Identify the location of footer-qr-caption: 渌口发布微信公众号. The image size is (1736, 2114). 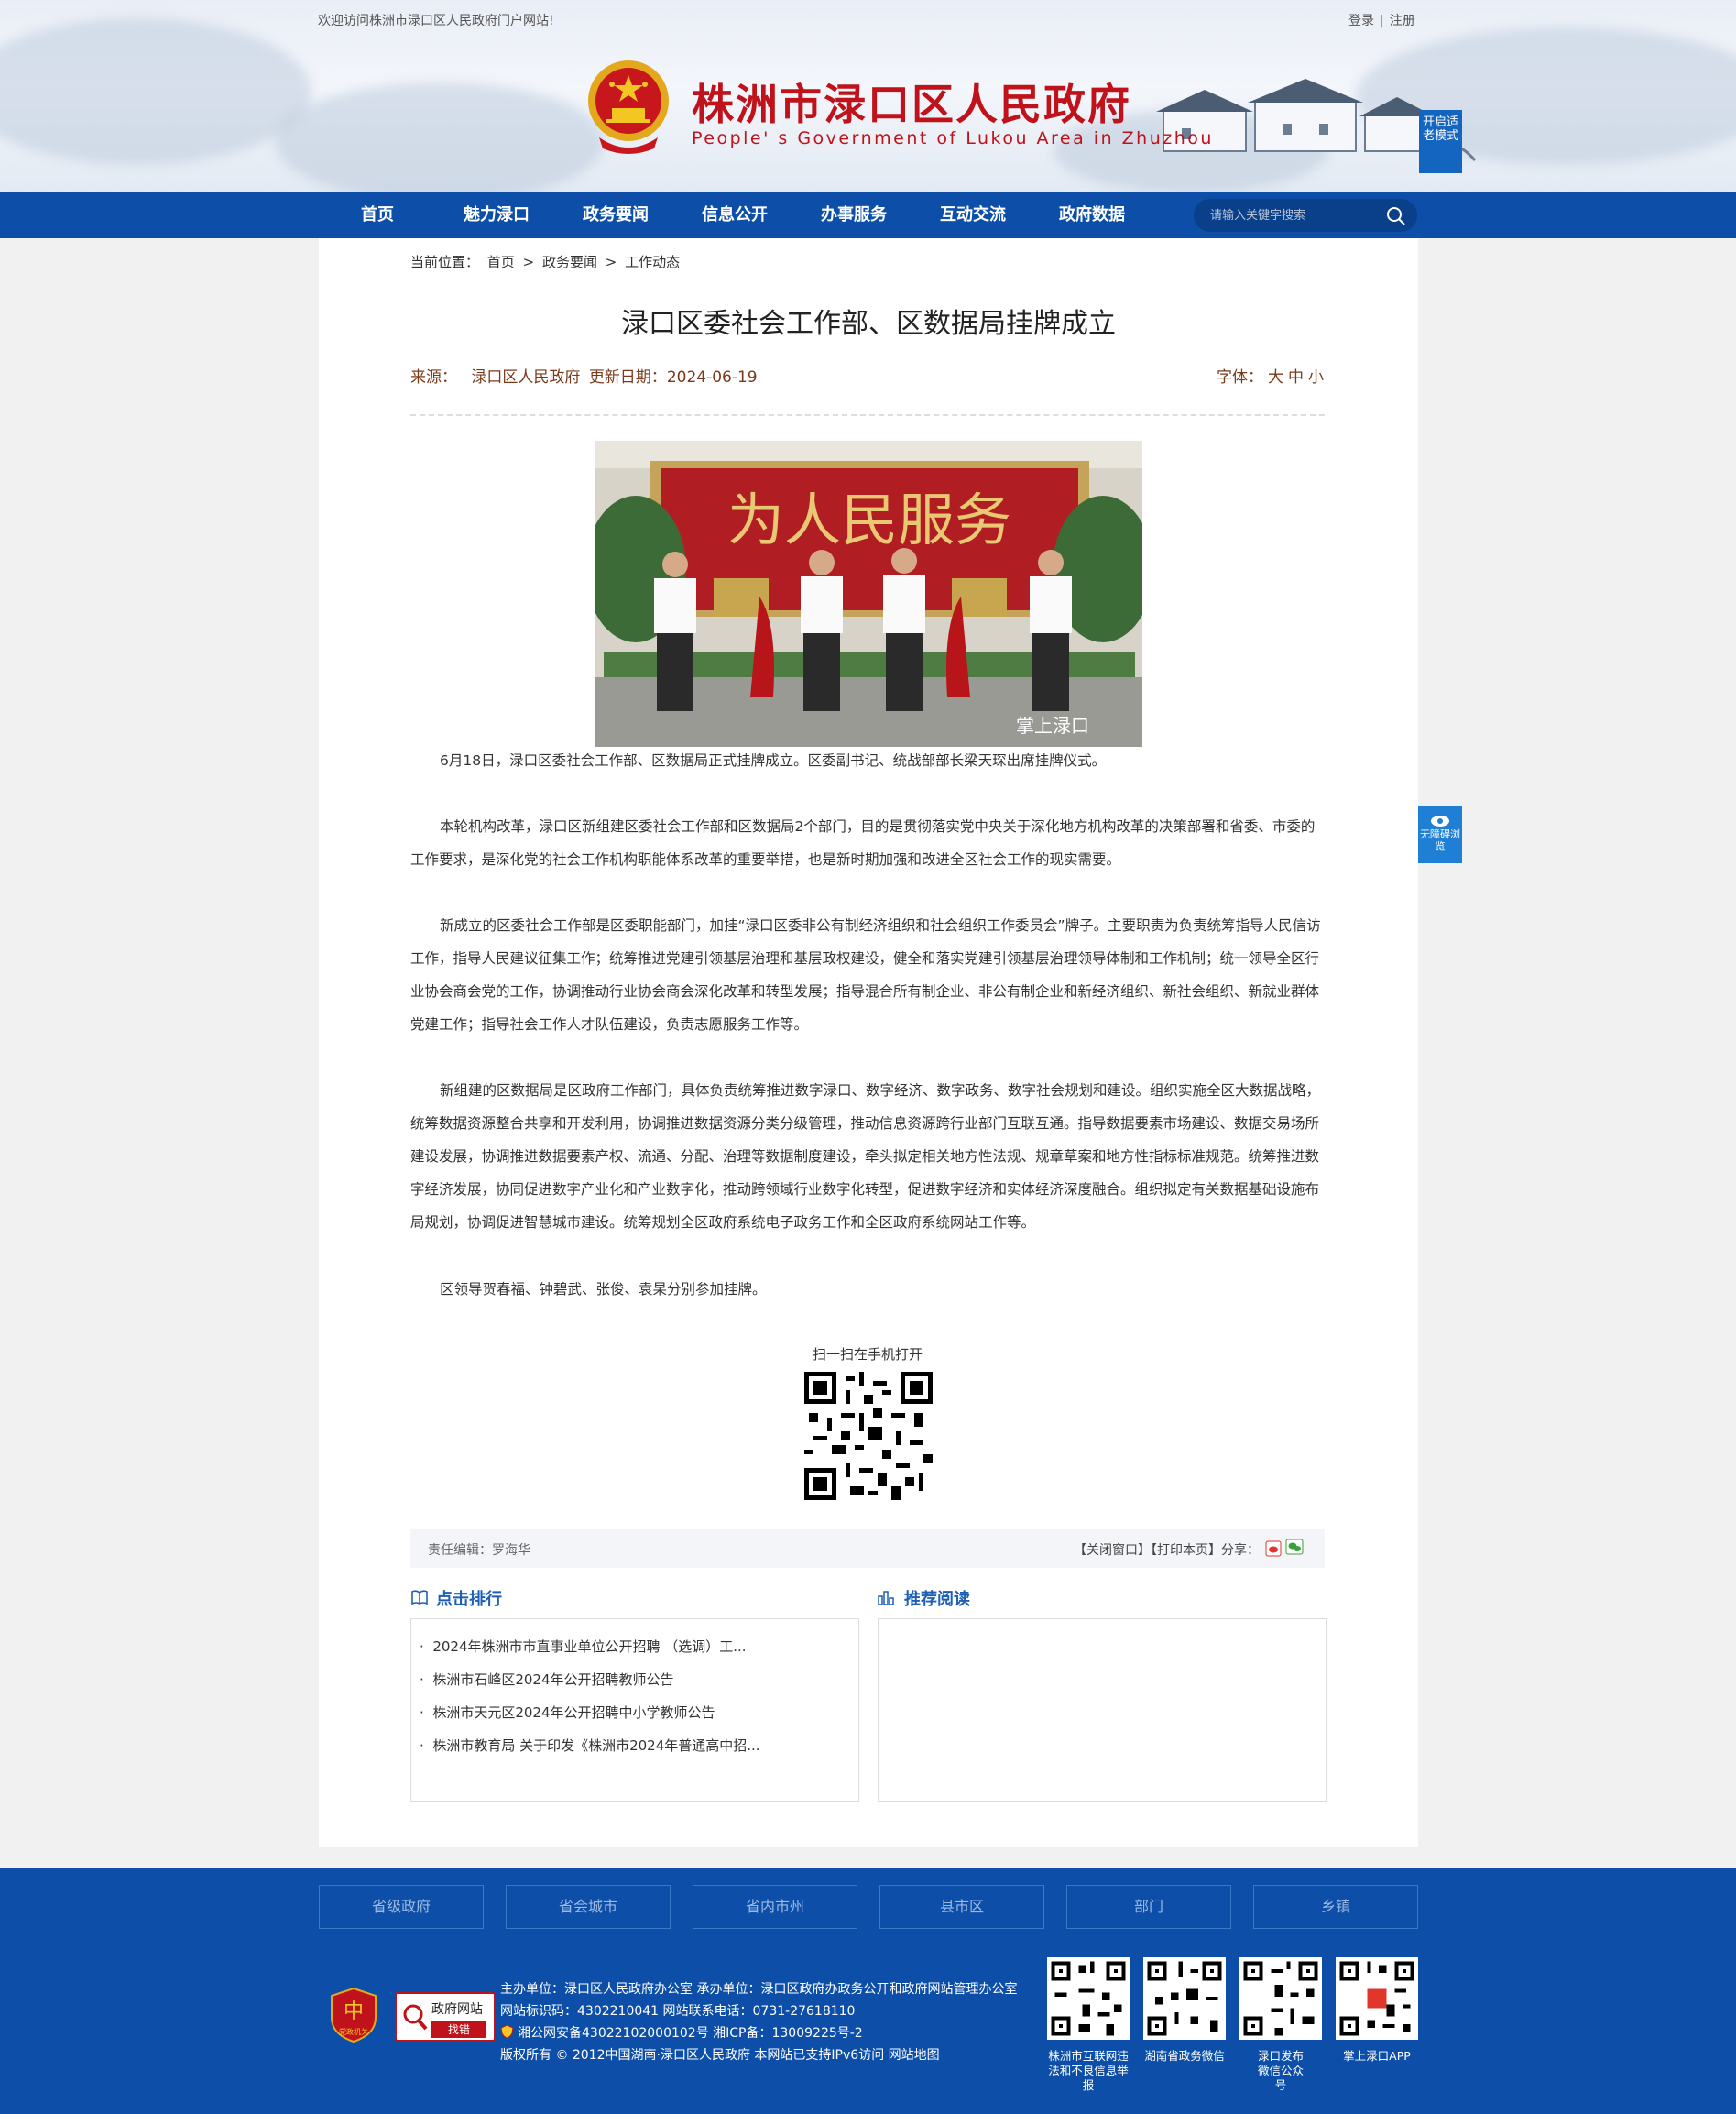
(1281, 2071).